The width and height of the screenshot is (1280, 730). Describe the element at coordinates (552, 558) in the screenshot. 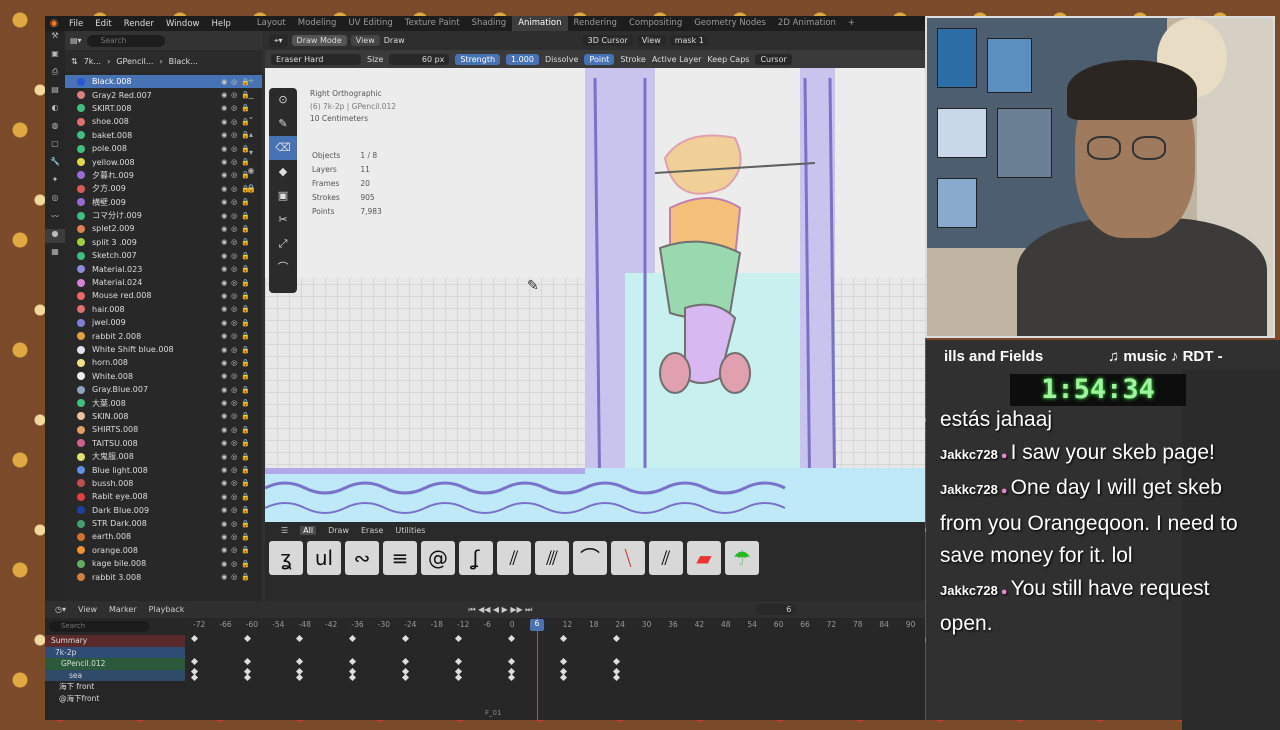

I see `brush-hatch-icon: ⫻` at that location.